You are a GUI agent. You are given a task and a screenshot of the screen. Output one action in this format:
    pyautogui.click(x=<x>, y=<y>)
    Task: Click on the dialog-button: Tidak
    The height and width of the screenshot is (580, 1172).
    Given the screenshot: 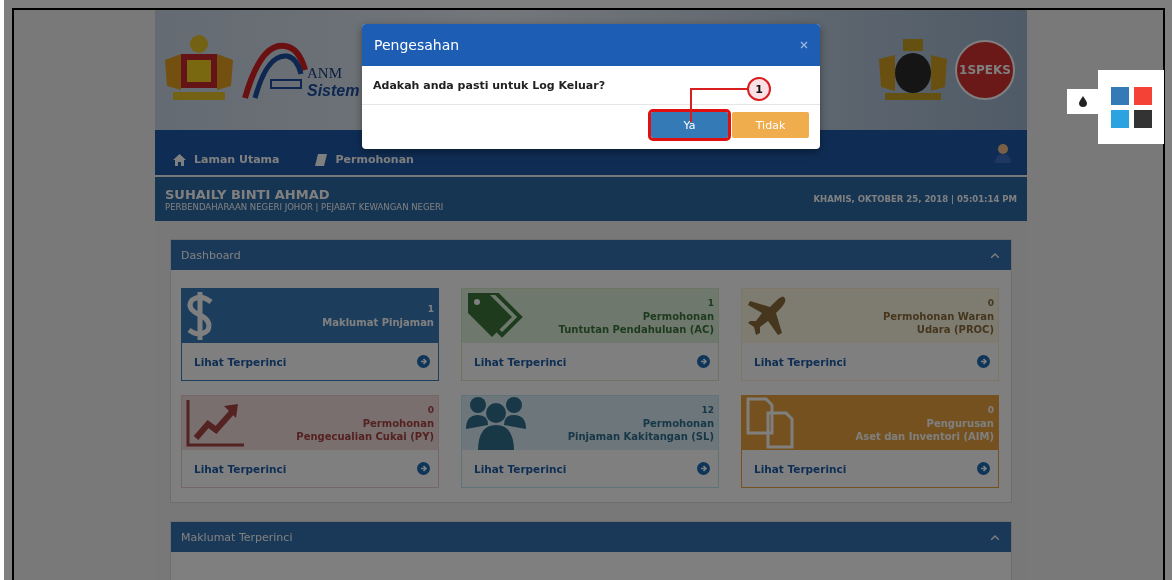 What is the action you would take?
    pyautogui.click(x=770, y=125)
    